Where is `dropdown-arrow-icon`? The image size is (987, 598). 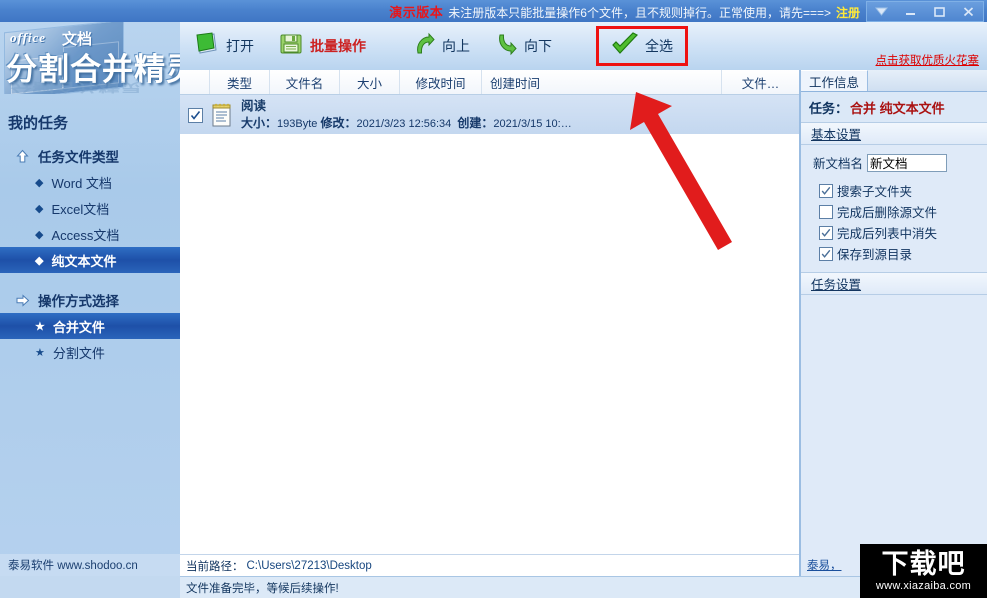 dropdown-arrow-icon is located at coordinates (881, 11).